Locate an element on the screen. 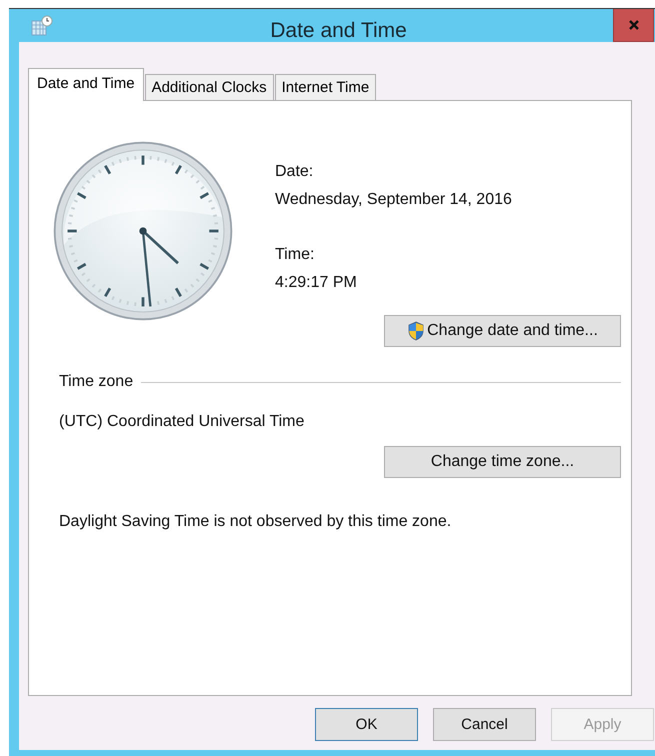 This screenshot has height=756, width=655. section-heading: Time zone is located at coordinates (96, 382).